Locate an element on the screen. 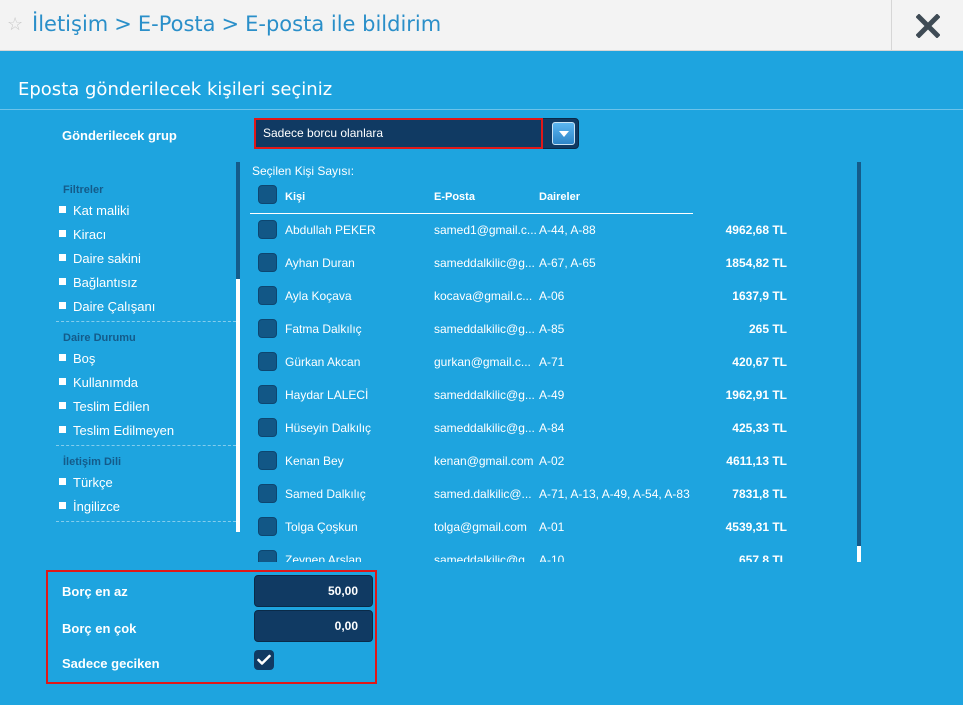 The image size is (963, 705). cell-units: A-10 is located at coordinates (552, 557).